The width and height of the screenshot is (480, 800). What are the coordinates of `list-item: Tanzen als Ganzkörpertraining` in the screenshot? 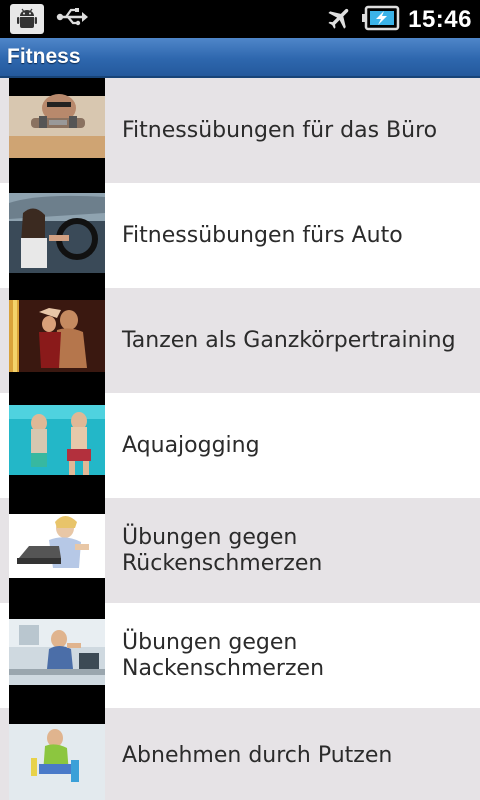 It's located at (240, 340).